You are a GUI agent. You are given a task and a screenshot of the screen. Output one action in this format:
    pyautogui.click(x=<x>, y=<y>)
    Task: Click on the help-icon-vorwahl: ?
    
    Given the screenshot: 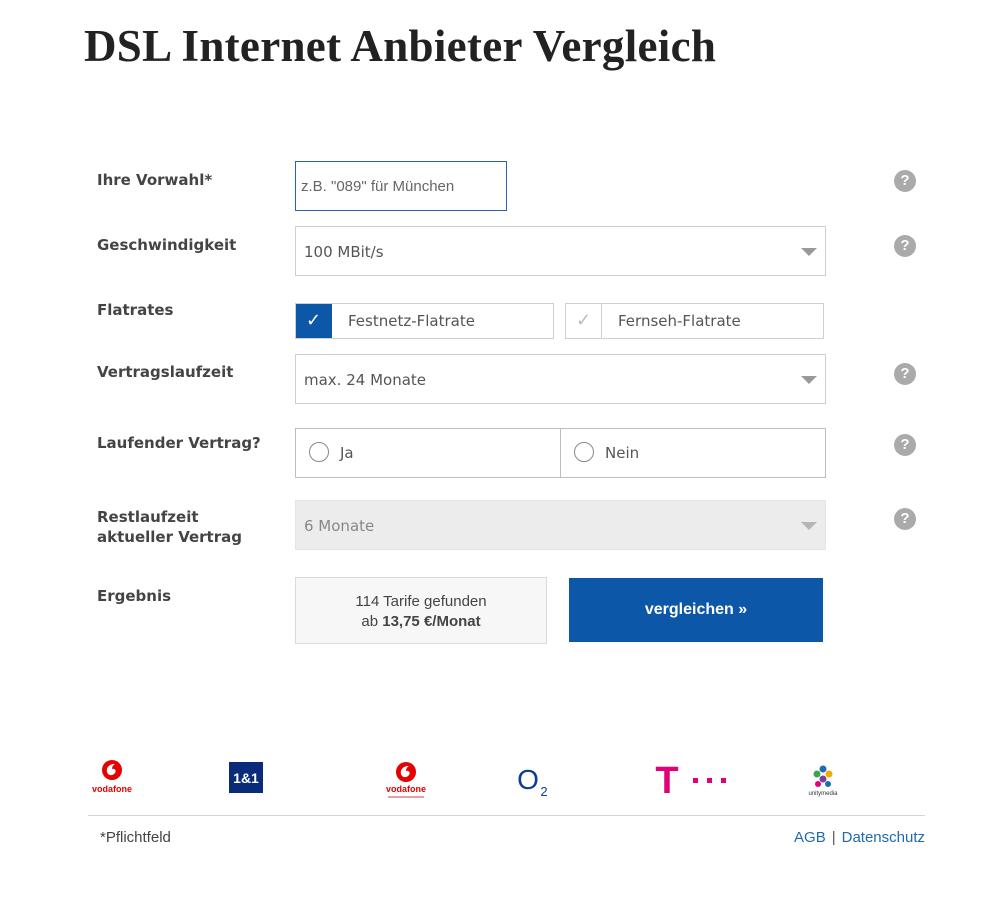 What is the action you would take?
    pyautogui.click(x=905, y=181)
    